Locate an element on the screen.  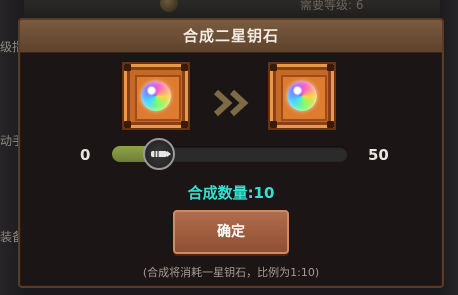
dialog-title-bar: 合成二星钥石 is located at coordinates (231, 36).